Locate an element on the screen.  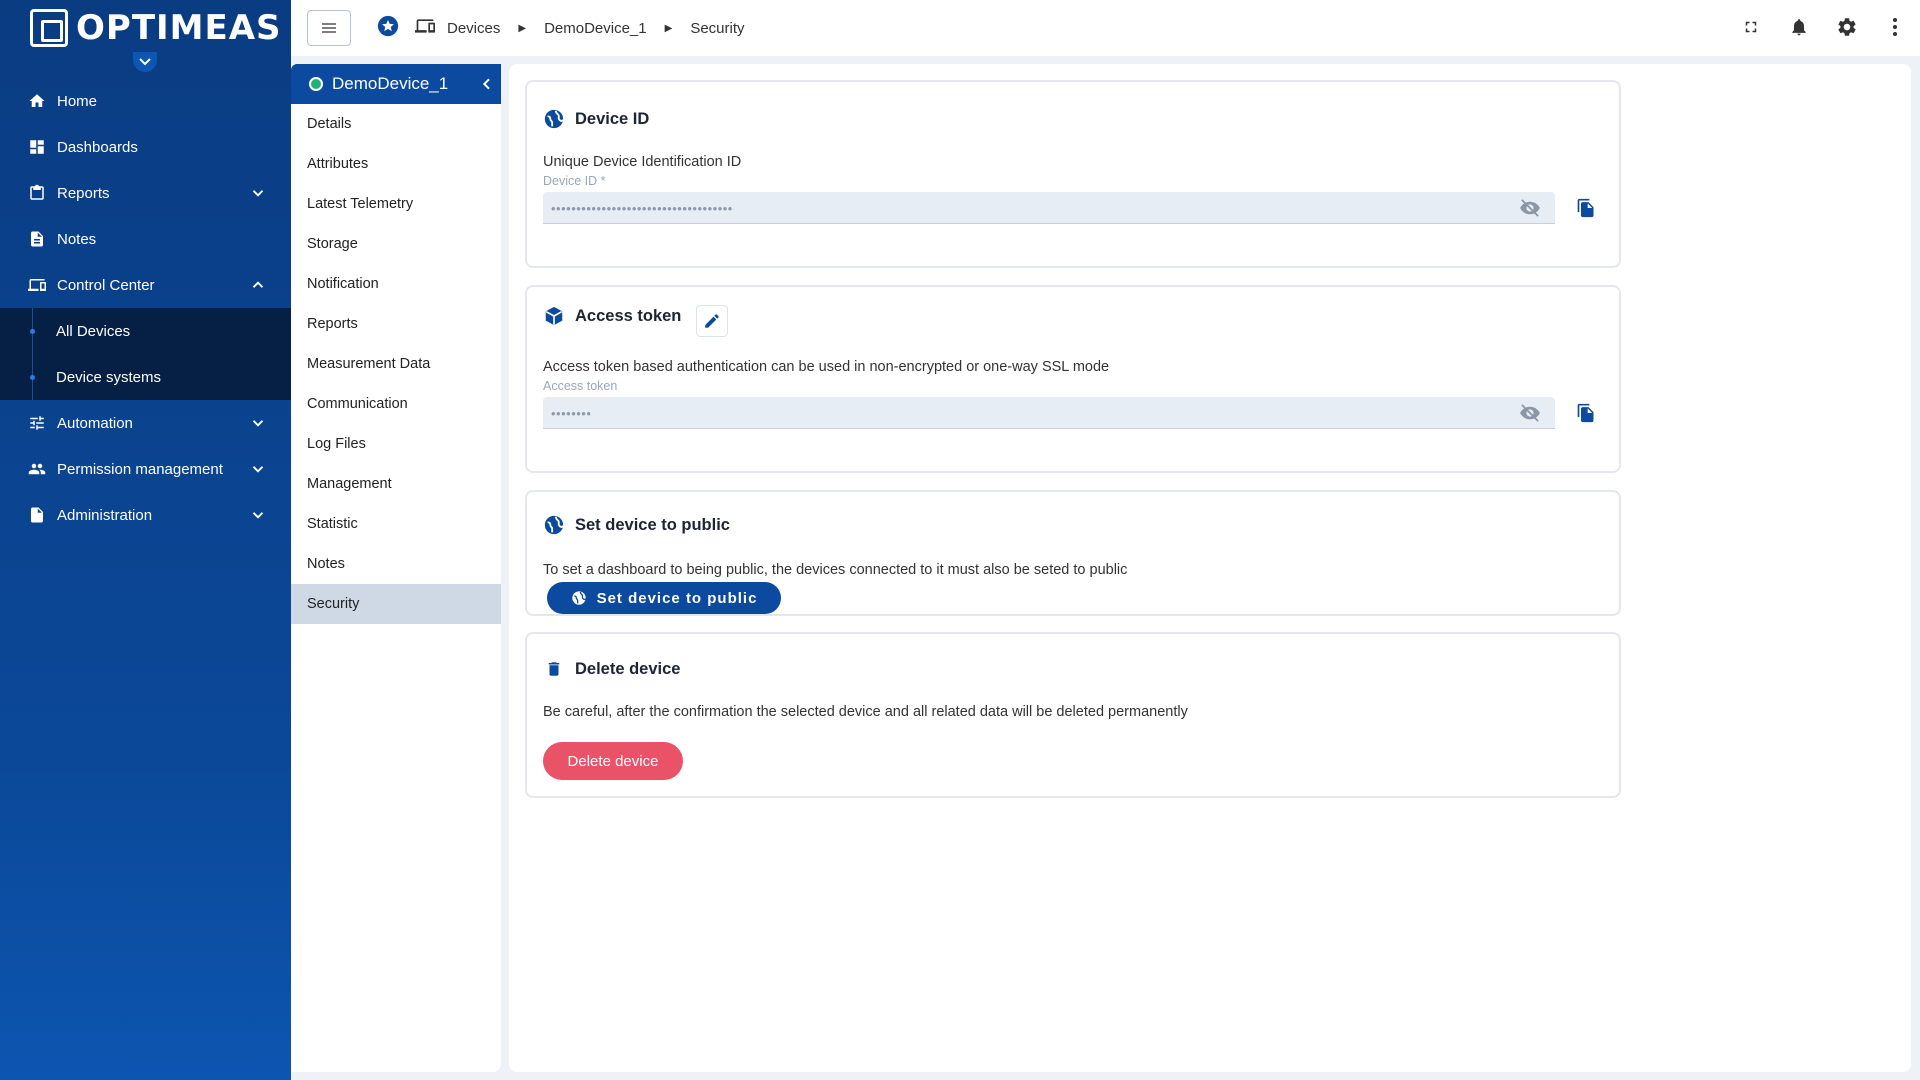
dashboard-icon is located at coordinates (37, 147).